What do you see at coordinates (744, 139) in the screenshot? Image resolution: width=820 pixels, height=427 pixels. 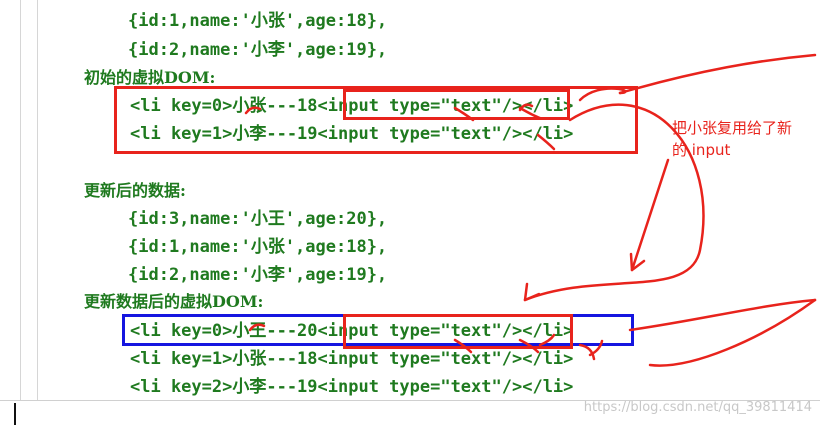 I see `reuse-annotation-note: 把小张复用给了新 的 input` at bounding box center [744, 139].